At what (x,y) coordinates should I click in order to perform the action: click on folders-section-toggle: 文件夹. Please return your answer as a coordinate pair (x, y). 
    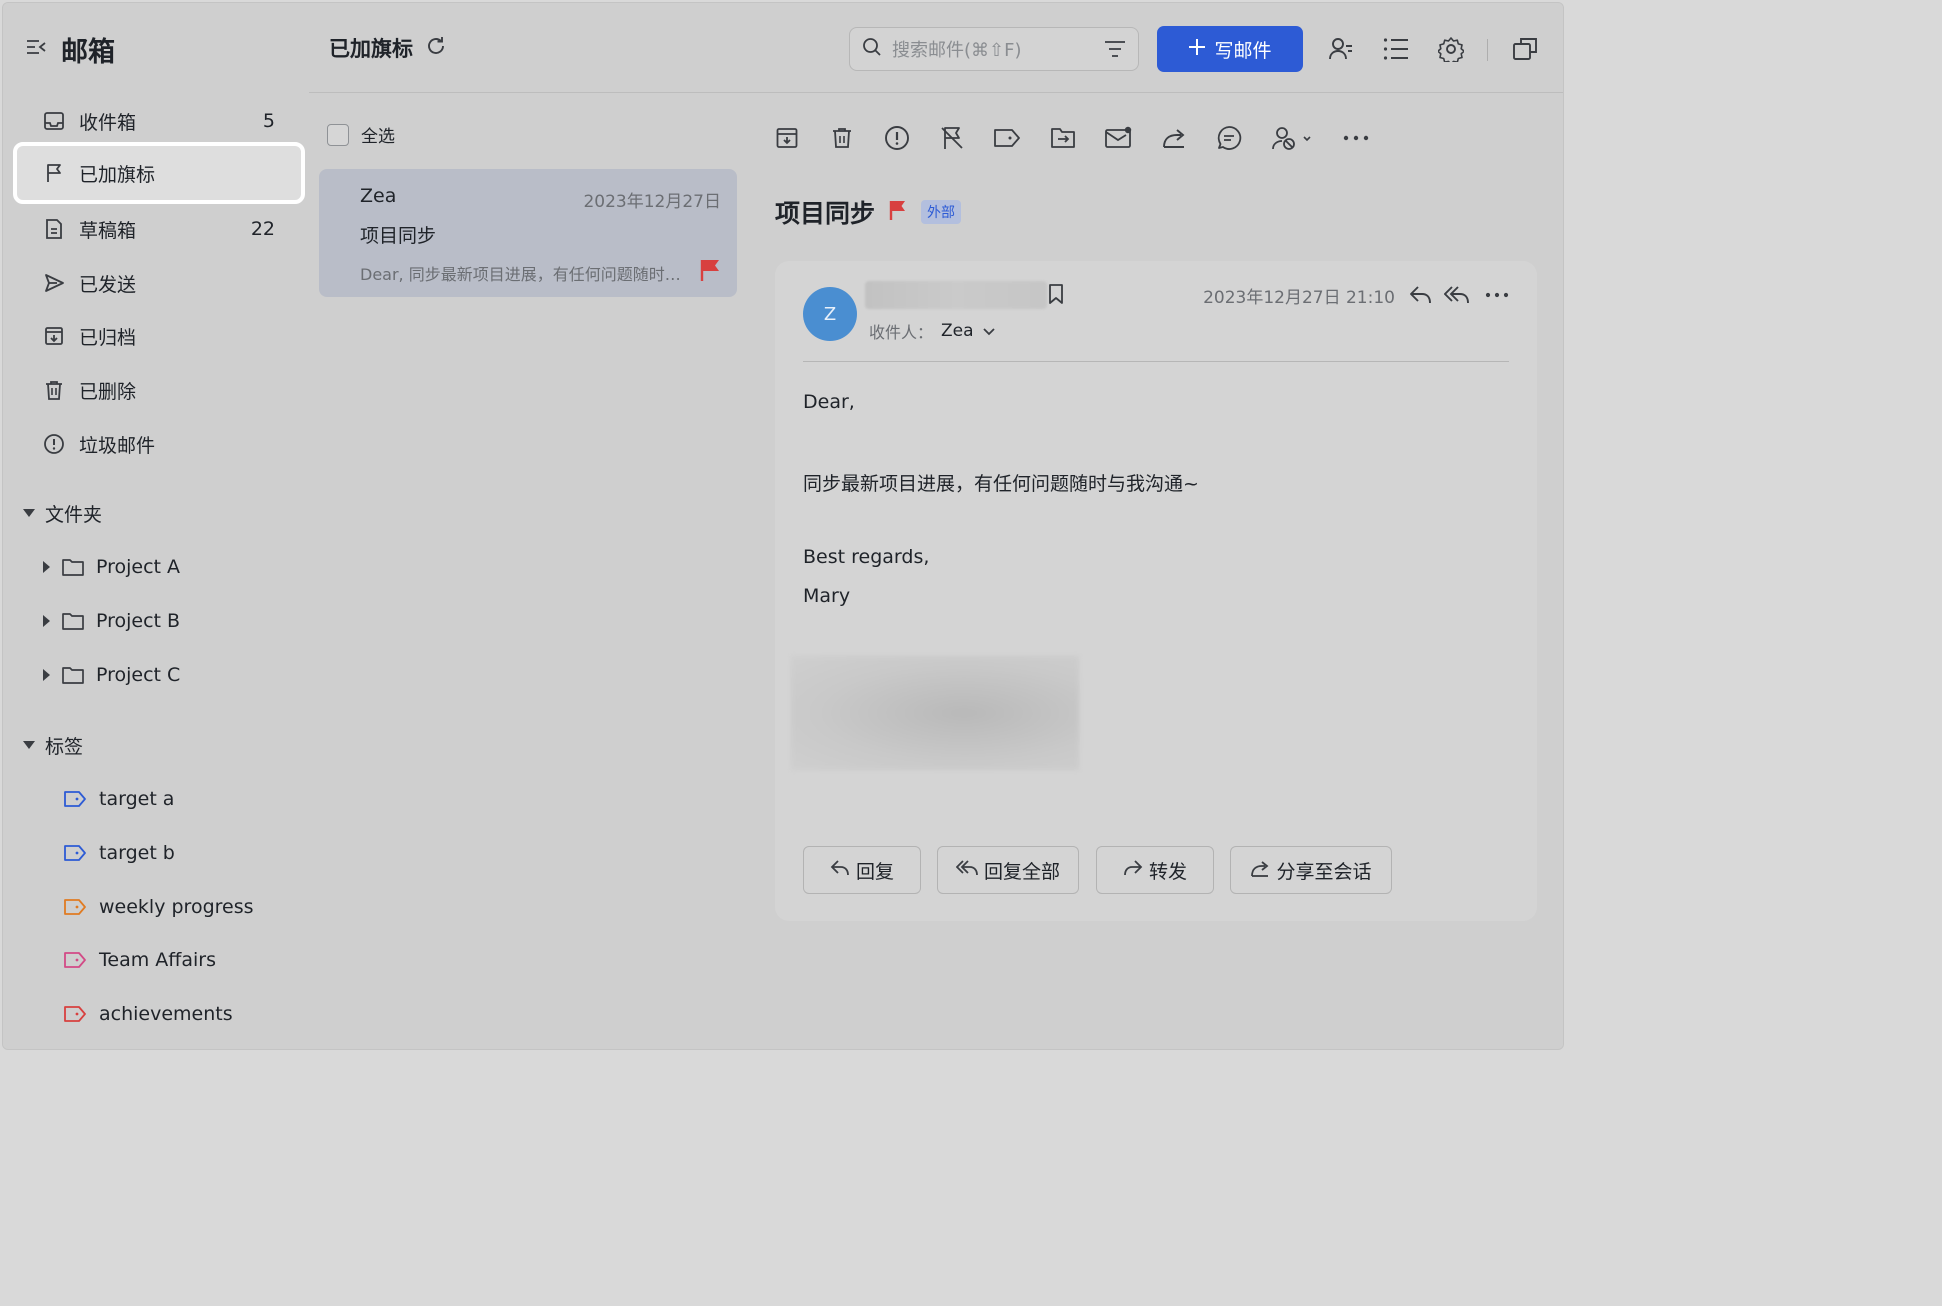
    Looking at the image, I should click on (62, 513).